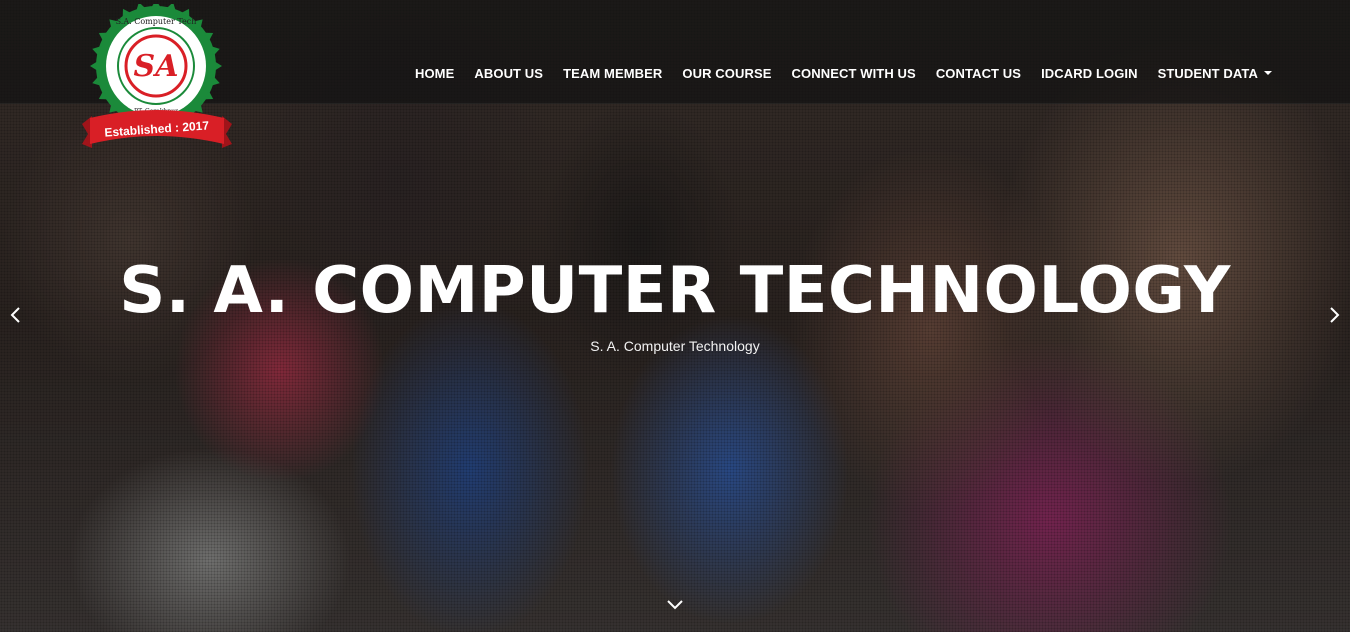 This screenshot has height=632, width=1350. Describe the element at coordinates (675, 291) in the screenshot. I see `hero-title: S. A. COMPUTER TECHNOLOGY` at that location.